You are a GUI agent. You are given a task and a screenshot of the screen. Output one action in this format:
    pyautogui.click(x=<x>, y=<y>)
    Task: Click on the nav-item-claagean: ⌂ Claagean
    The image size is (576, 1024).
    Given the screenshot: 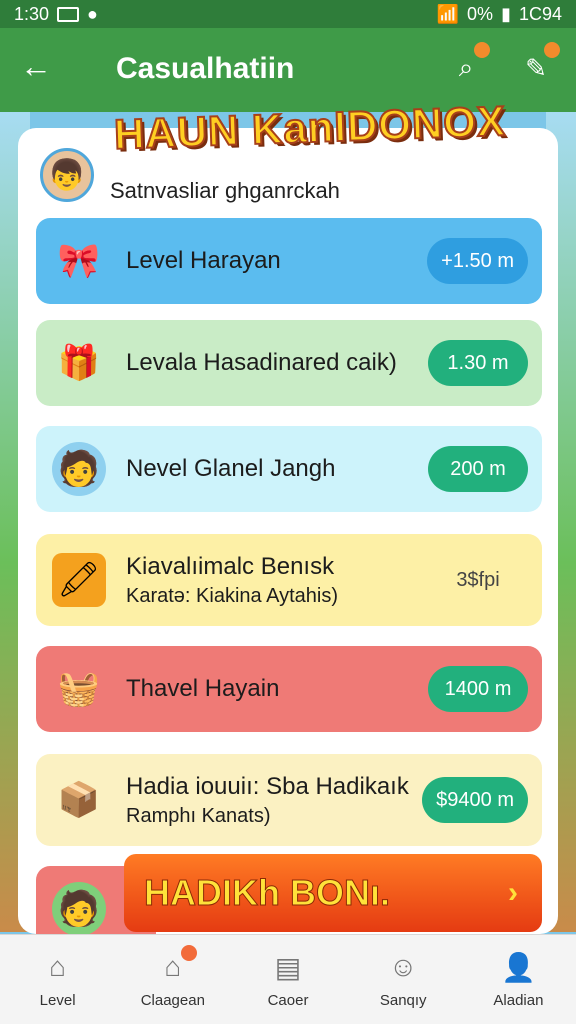 What is the action you would take?
    pyautogui.click(x=172, y=979)
    